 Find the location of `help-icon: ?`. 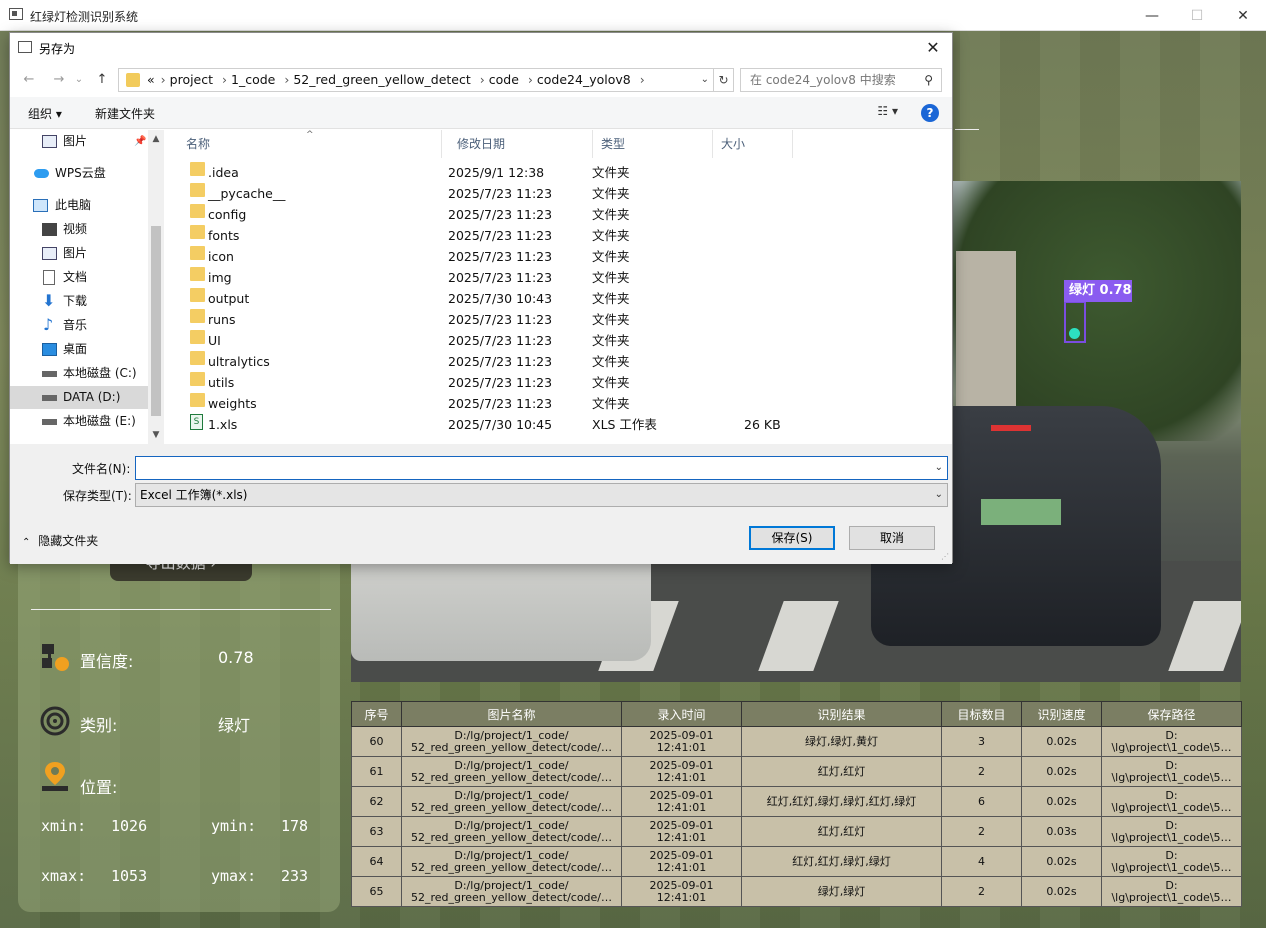

help-icon: ? is located at coordinates (930, 113).